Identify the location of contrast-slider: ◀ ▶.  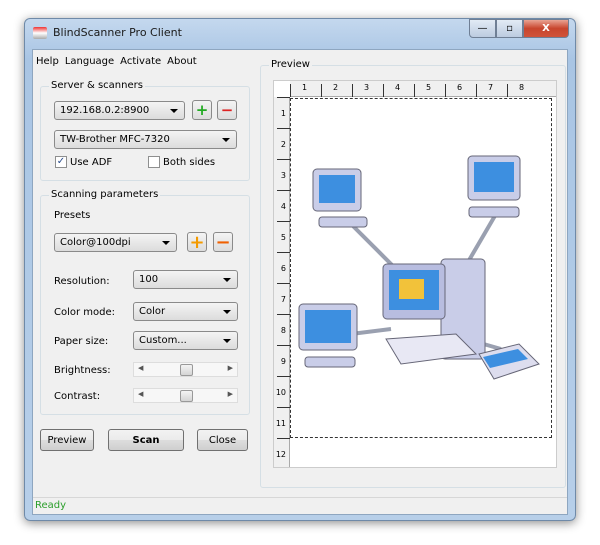
(185, 395).